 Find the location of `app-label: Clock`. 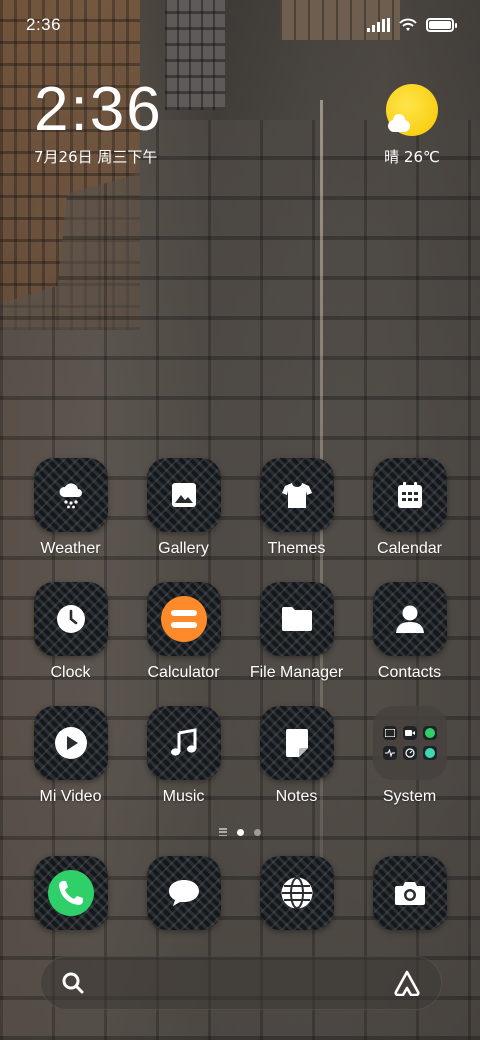

app-label: Clock is located at coordinates (70, 672).